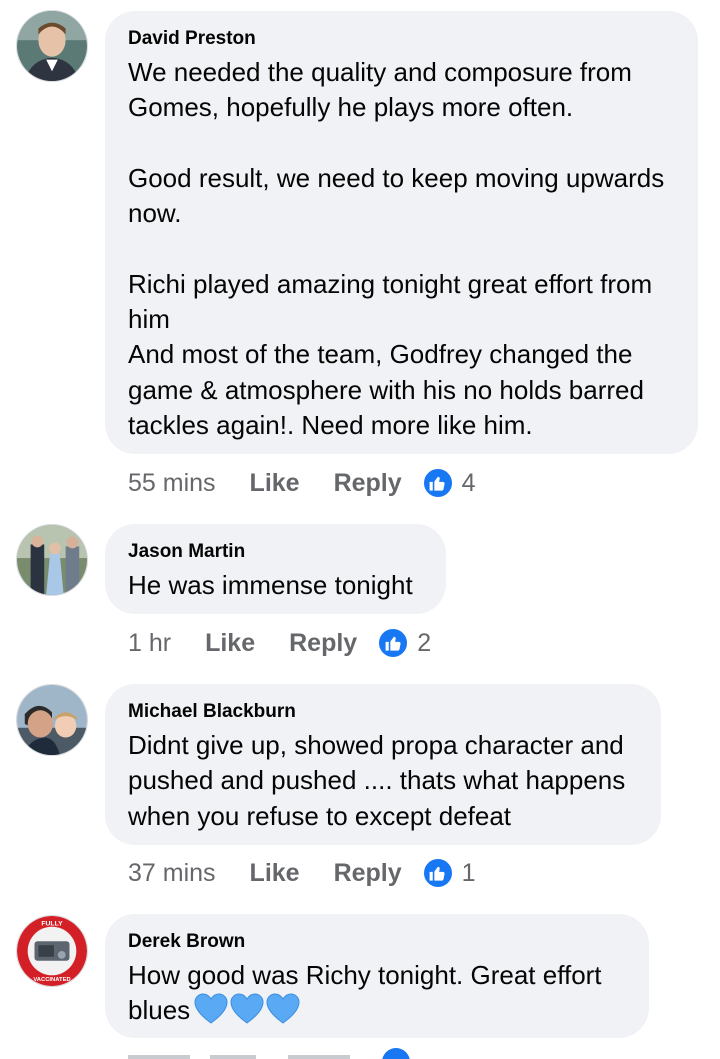  I want to click on avatar-derek-brown: FULLY VACCINATED, so click(52, 951).